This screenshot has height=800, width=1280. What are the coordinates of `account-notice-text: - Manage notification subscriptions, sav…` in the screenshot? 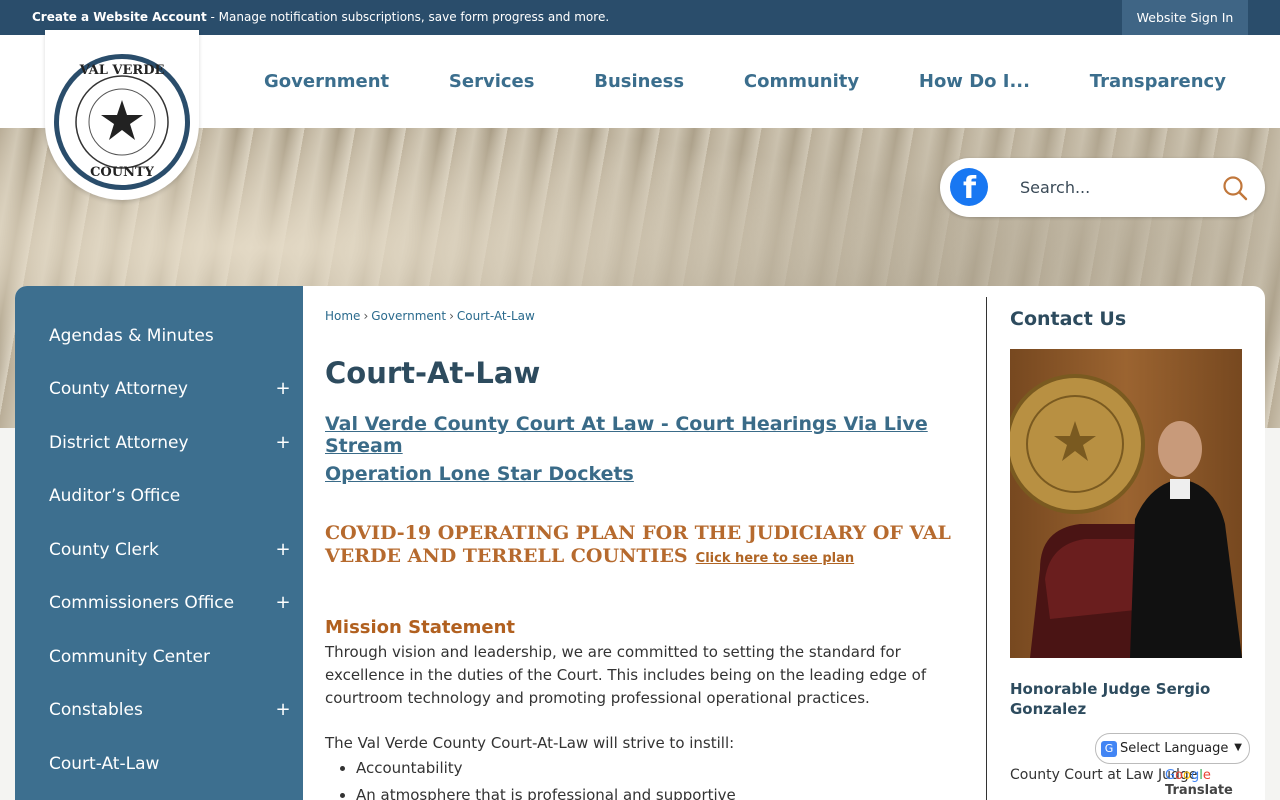 It's located at (408, 17).